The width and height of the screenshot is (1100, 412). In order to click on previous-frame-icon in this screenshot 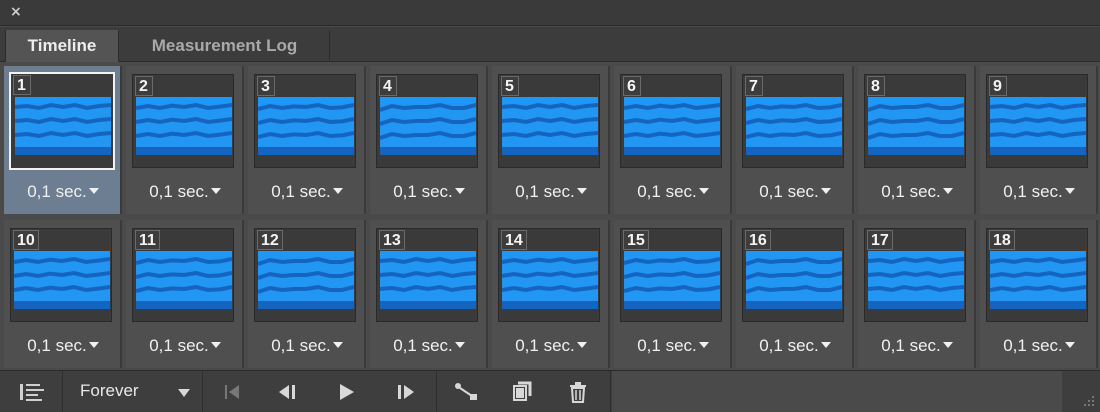, I will do `click(288, 391)`.